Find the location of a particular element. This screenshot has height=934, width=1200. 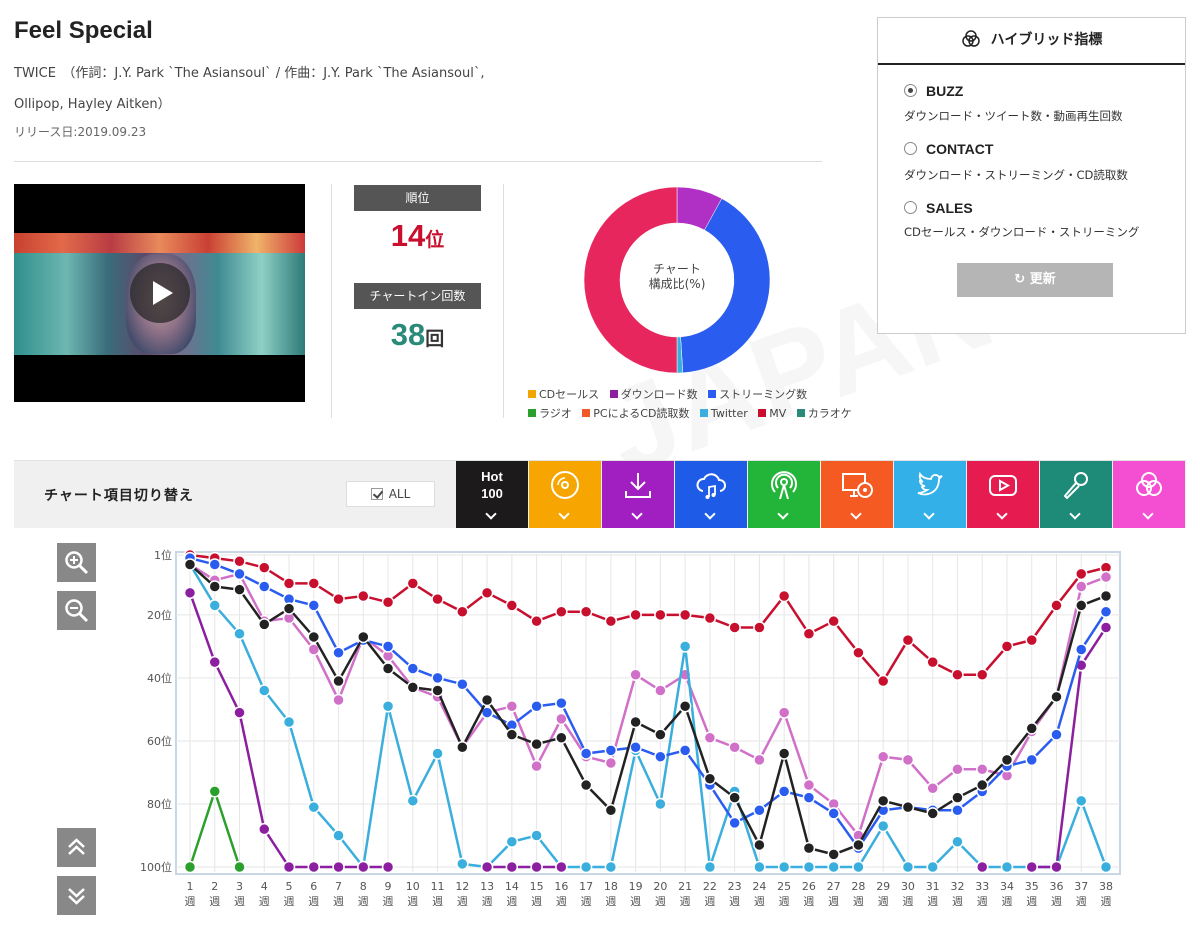

hybrid-panel-header: ハイブリッド指標 is located at coordinates (1031, 40).